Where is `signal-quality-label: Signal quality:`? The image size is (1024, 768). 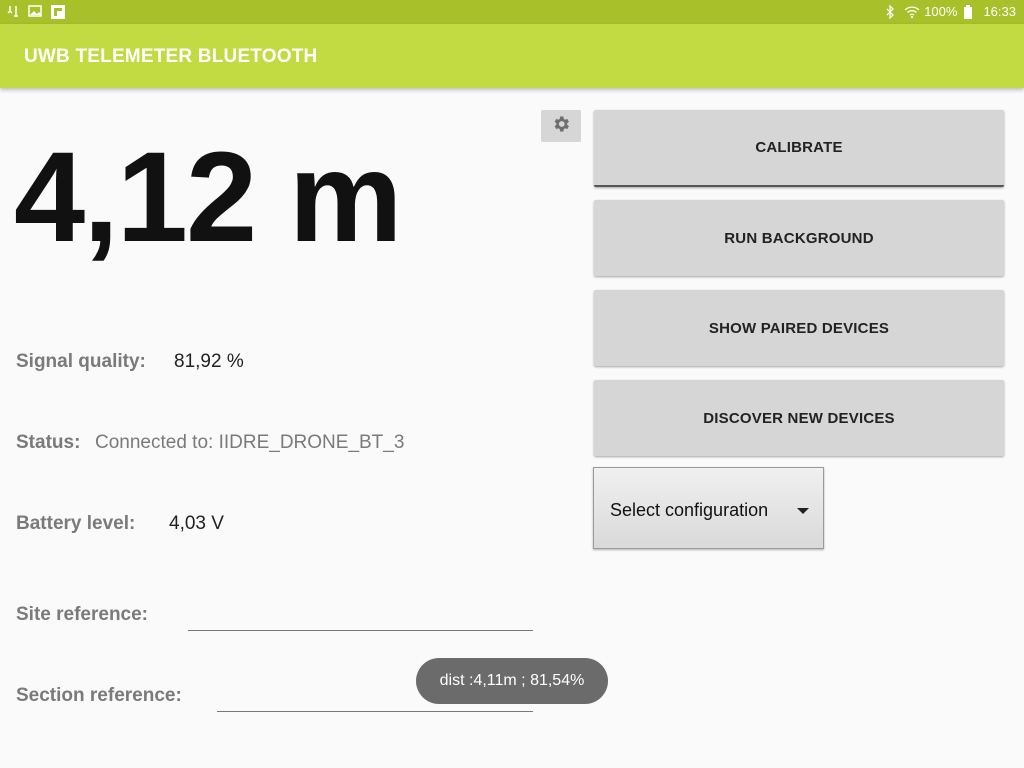 signal-quality-label: Signal quality: is located at coordinates (81, 361).